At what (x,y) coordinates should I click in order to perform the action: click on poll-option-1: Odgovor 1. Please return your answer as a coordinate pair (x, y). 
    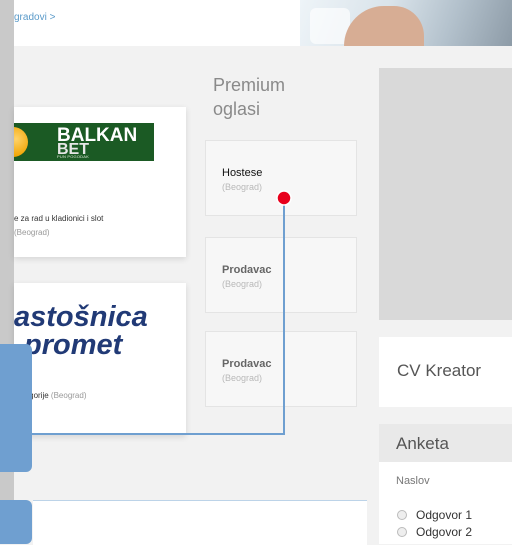
    Looking at the image, I should click on (434, 515).